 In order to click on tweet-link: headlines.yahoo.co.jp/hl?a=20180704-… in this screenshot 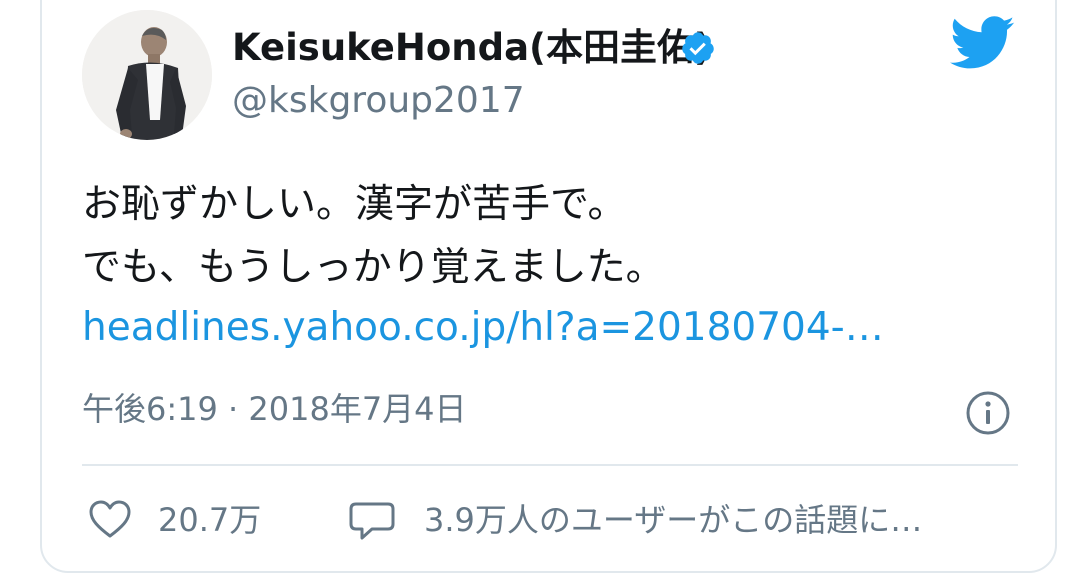, I will do `click(483, 328)`.